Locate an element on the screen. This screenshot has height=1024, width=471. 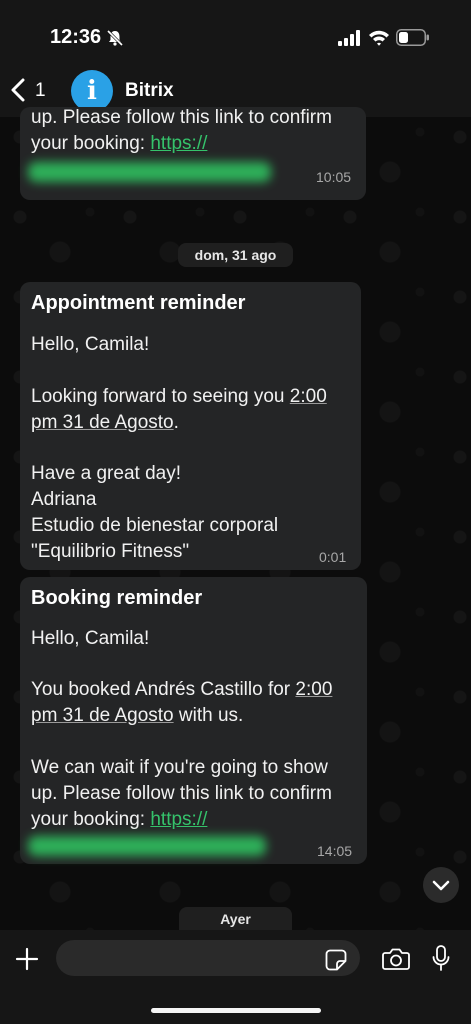
cellular-signal-icon is located at coordinates (349, 38).